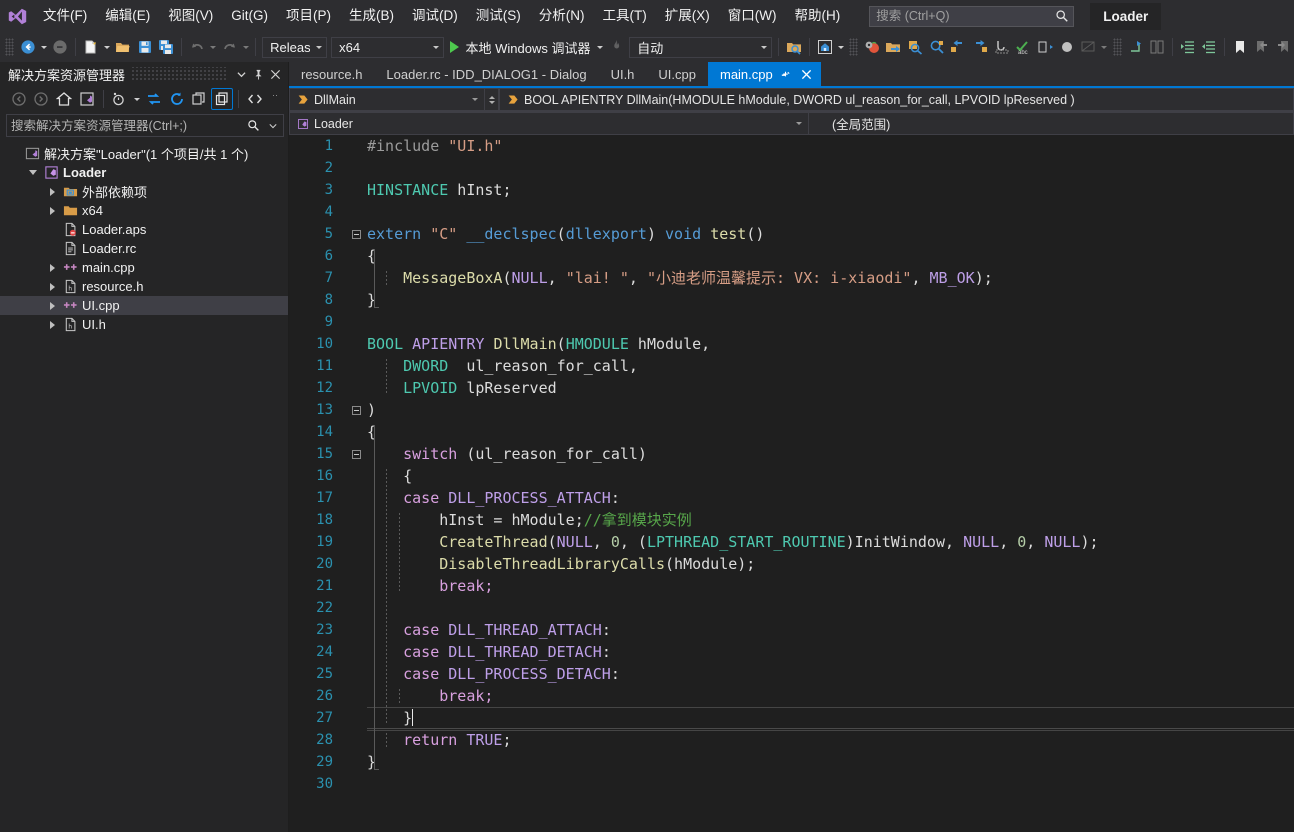 The image size is (1294, 832). I want to click on extract-icon, so click(1045, 47).